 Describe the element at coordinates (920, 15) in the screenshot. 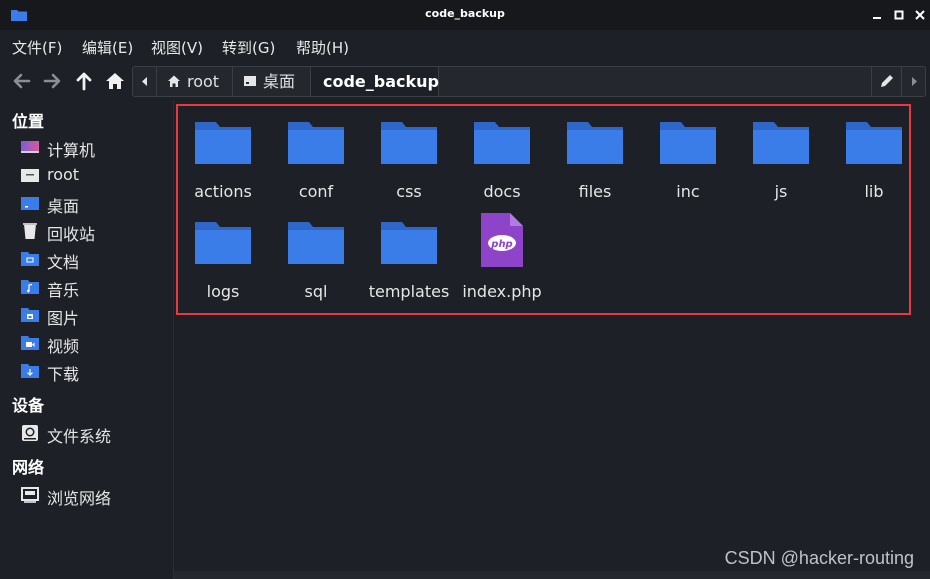

I see `close-button` at that location.